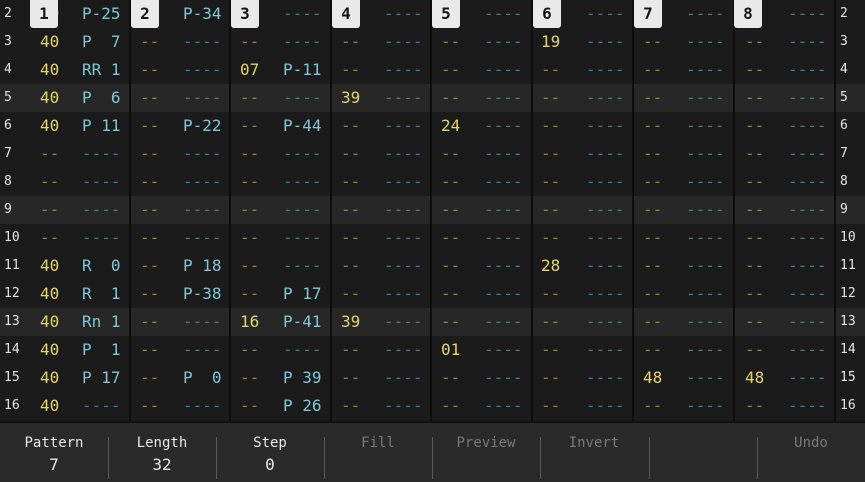 This screenshot has height=482, width=865. Describe the element at coordinates (302, 378) in the screenshot. I see `note-cell: P 39` at that location.